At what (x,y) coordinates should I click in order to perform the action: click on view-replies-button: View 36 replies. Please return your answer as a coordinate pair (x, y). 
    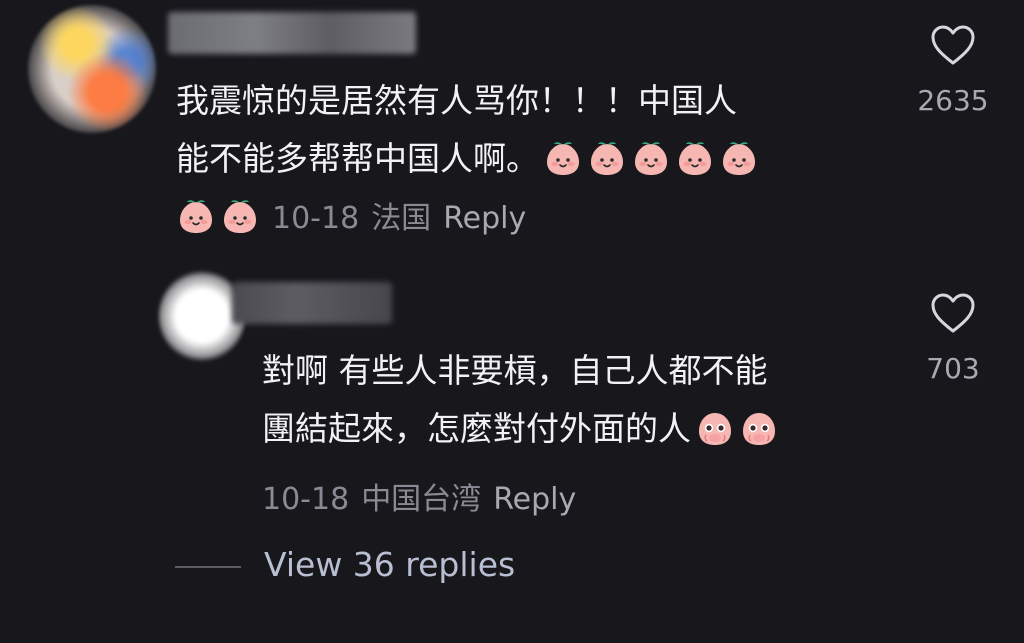
    Looking at the image, I should click on (389, 564).